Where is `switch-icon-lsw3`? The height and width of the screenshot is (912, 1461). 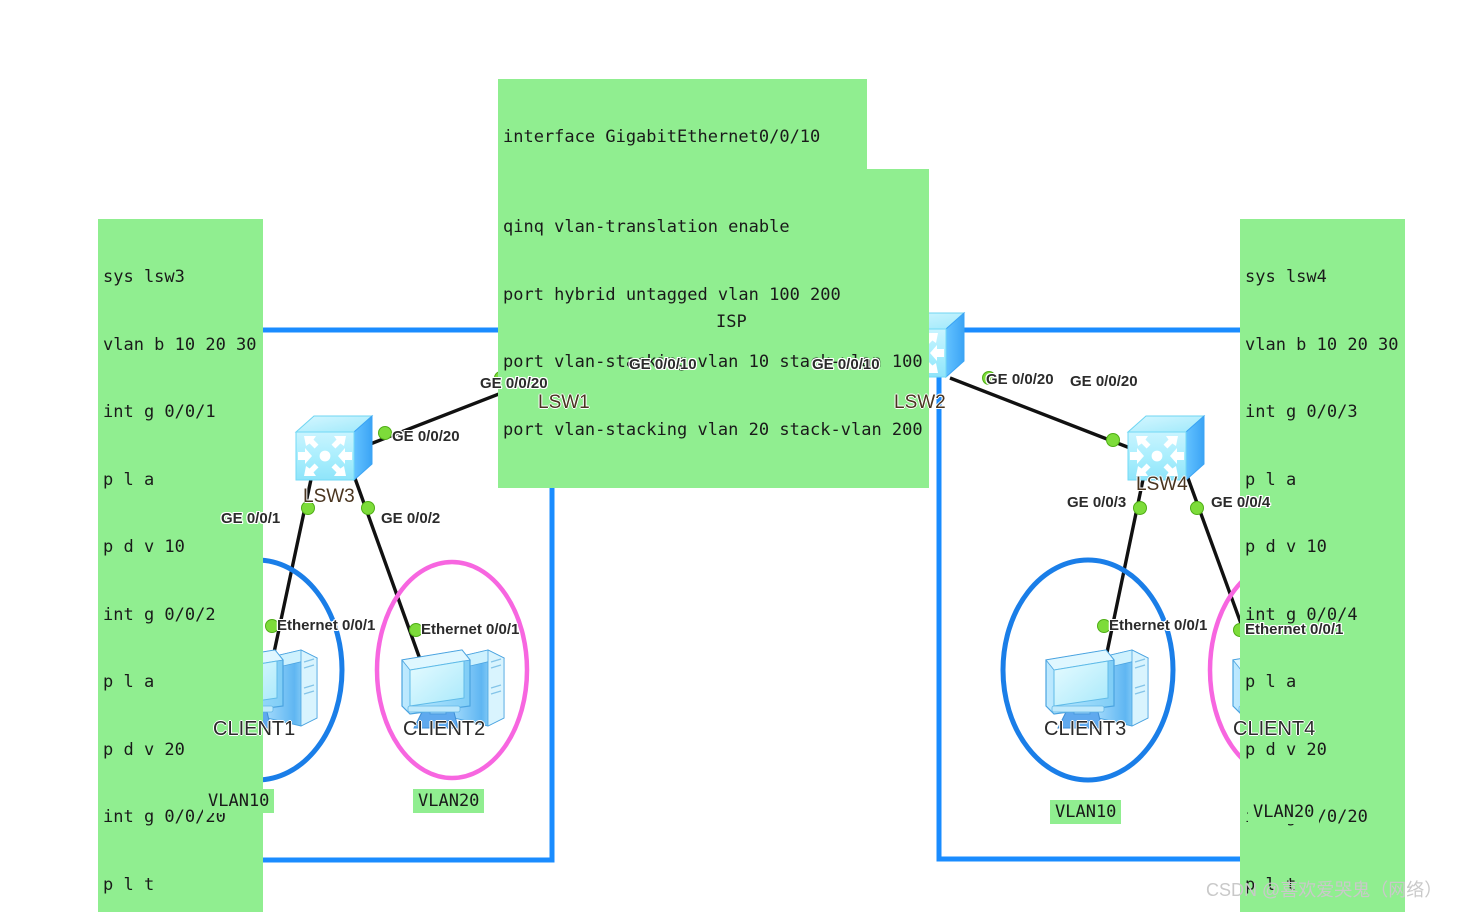 switch-icon-lsw3 is located at coordinates (334, 448).